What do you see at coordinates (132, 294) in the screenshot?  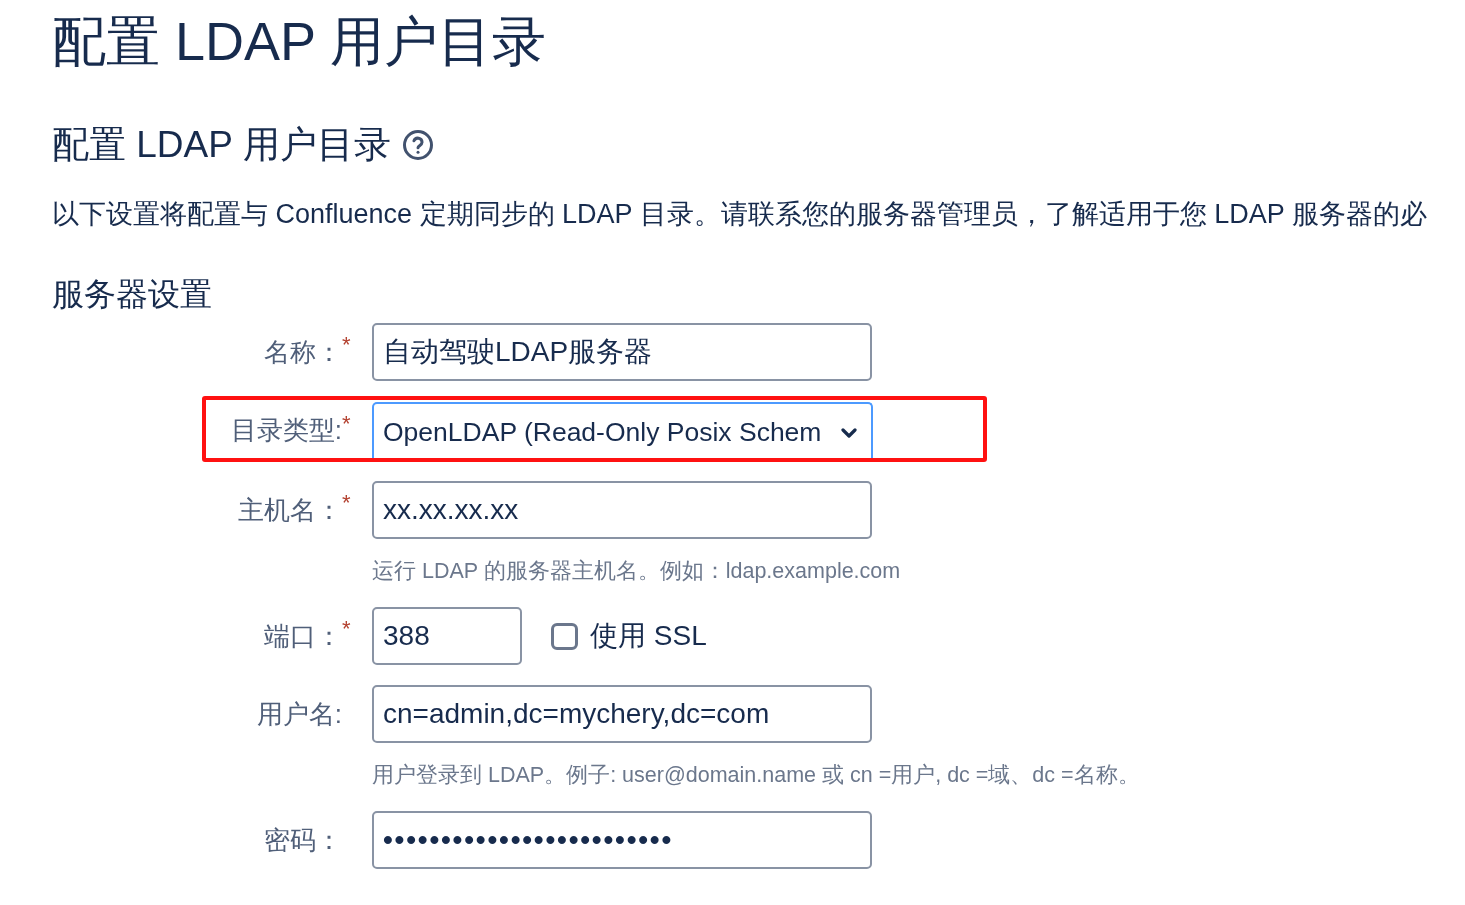 I see `settings-heading: 服务器设置` at bounding box center [132, 294].